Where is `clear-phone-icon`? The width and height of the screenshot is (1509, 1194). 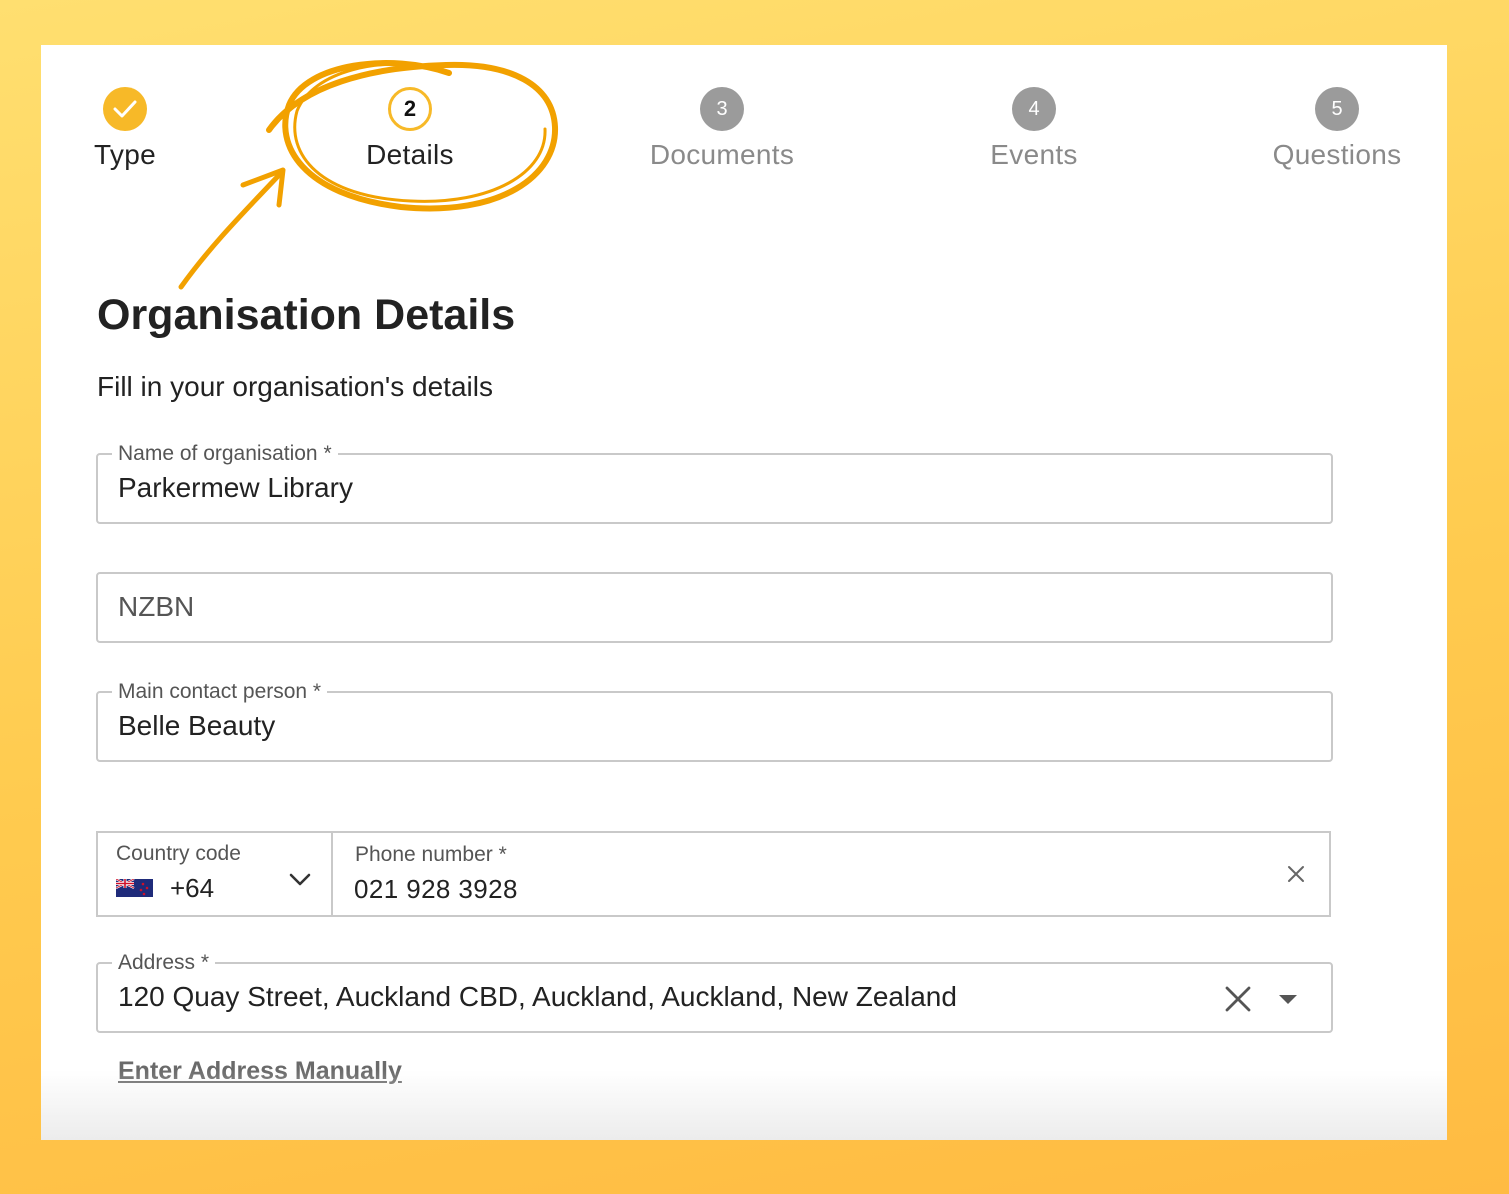 clear-phone-icon is located at coordinates (1296, 874).